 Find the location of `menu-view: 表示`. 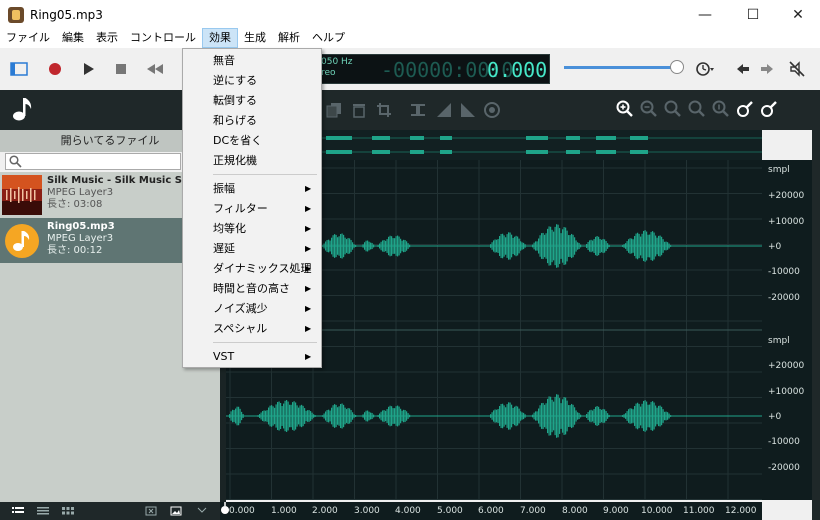

menu-view: 表示 is located at coordinates (107, 38).